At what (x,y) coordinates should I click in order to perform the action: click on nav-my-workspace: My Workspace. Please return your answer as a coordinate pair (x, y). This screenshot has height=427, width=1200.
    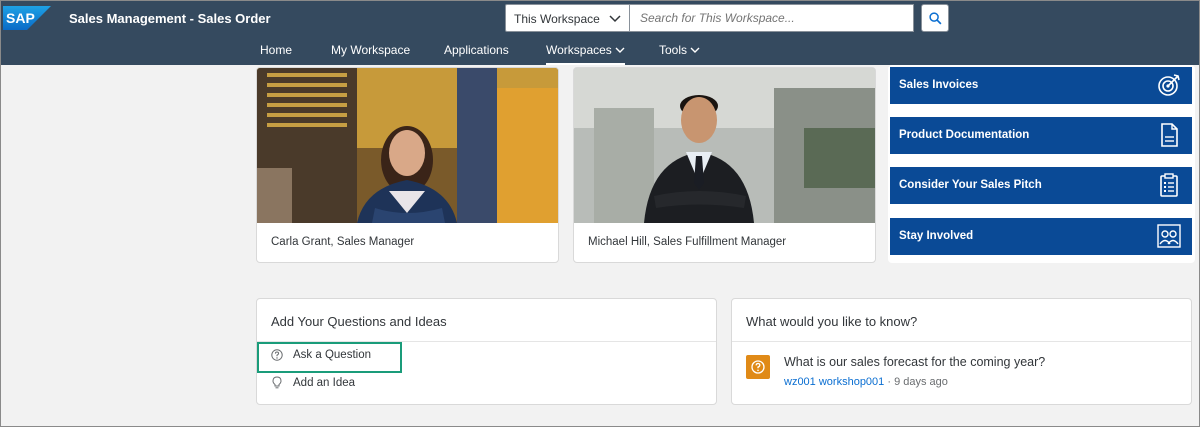
    Looking at the image, I should click on (370, 54).